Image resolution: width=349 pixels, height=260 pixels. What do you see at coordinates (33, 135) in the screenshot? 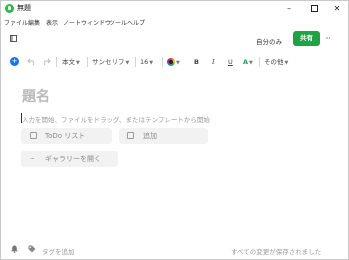
I see `checkbox-icon` at bounding box center [33, 135].